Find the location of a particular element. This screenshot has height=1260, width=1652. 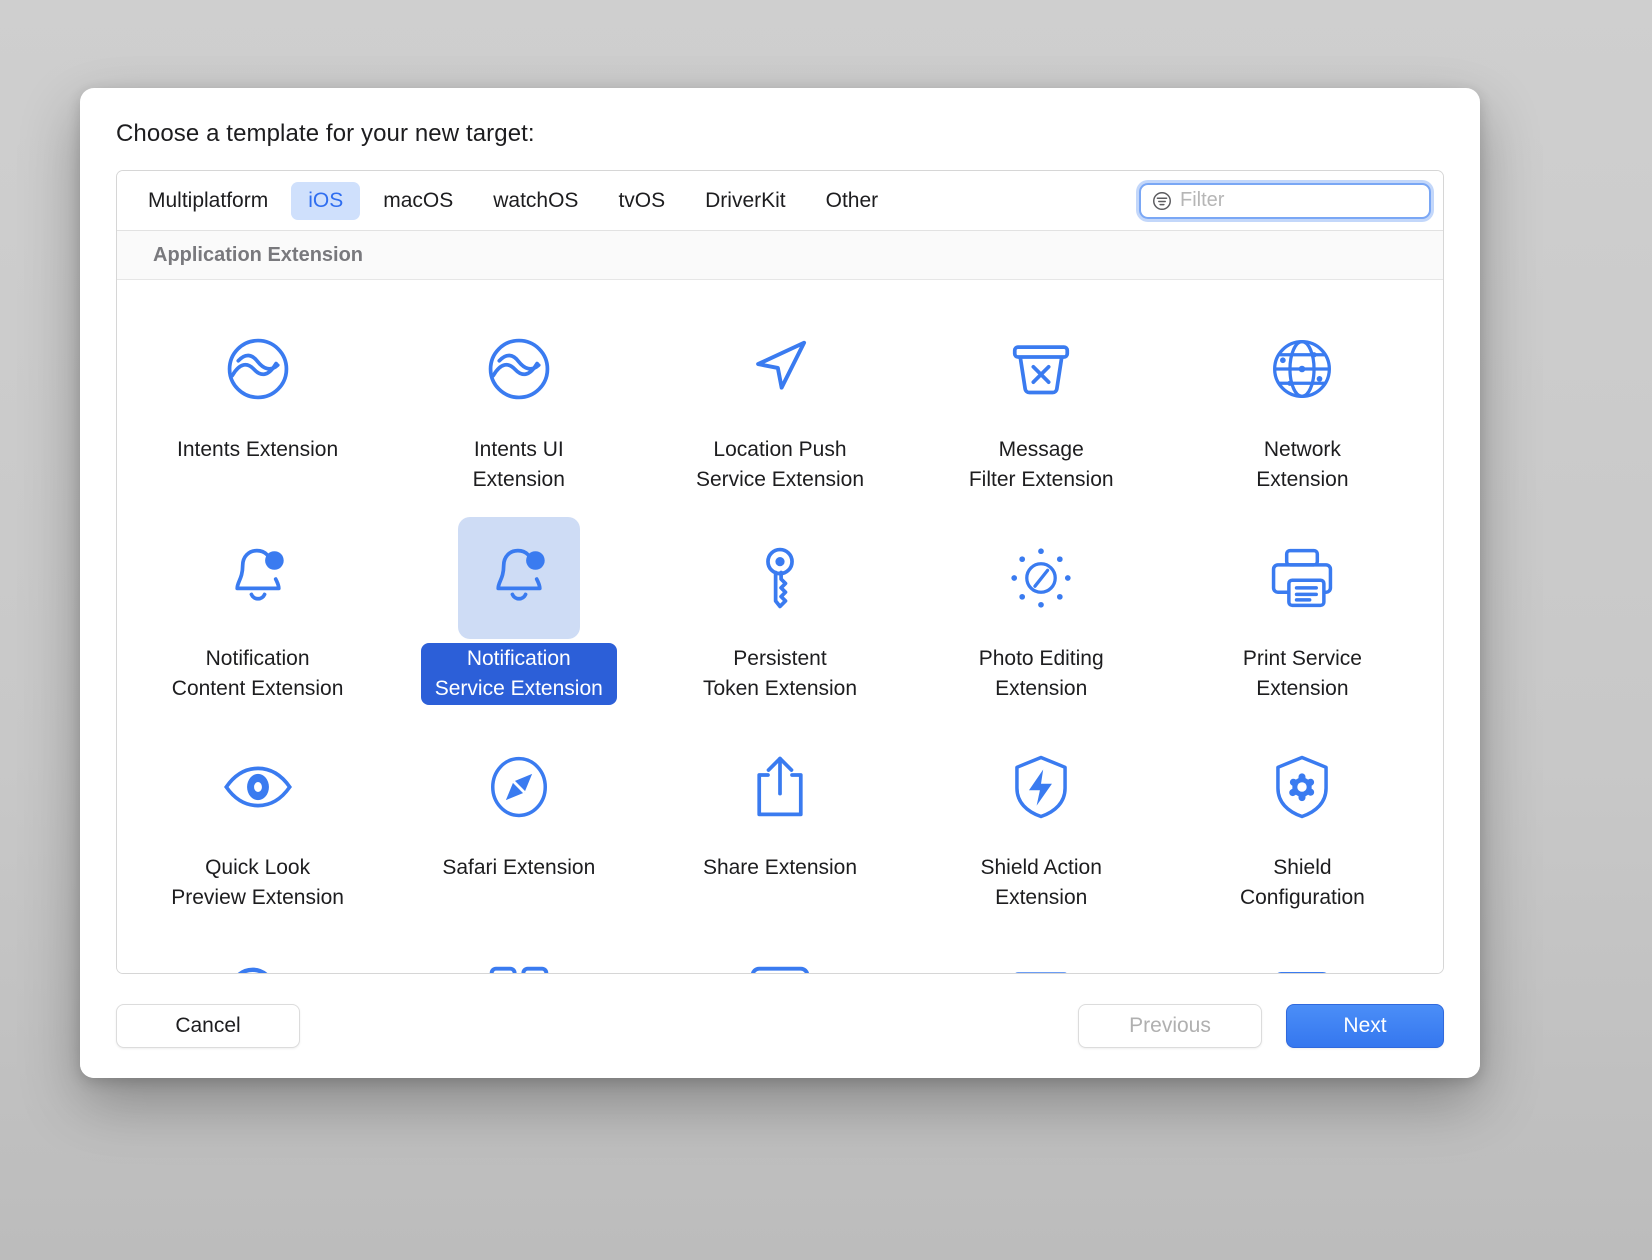

template-item-label: Quick Look Preview Extension is located at coordinates (257, 882).